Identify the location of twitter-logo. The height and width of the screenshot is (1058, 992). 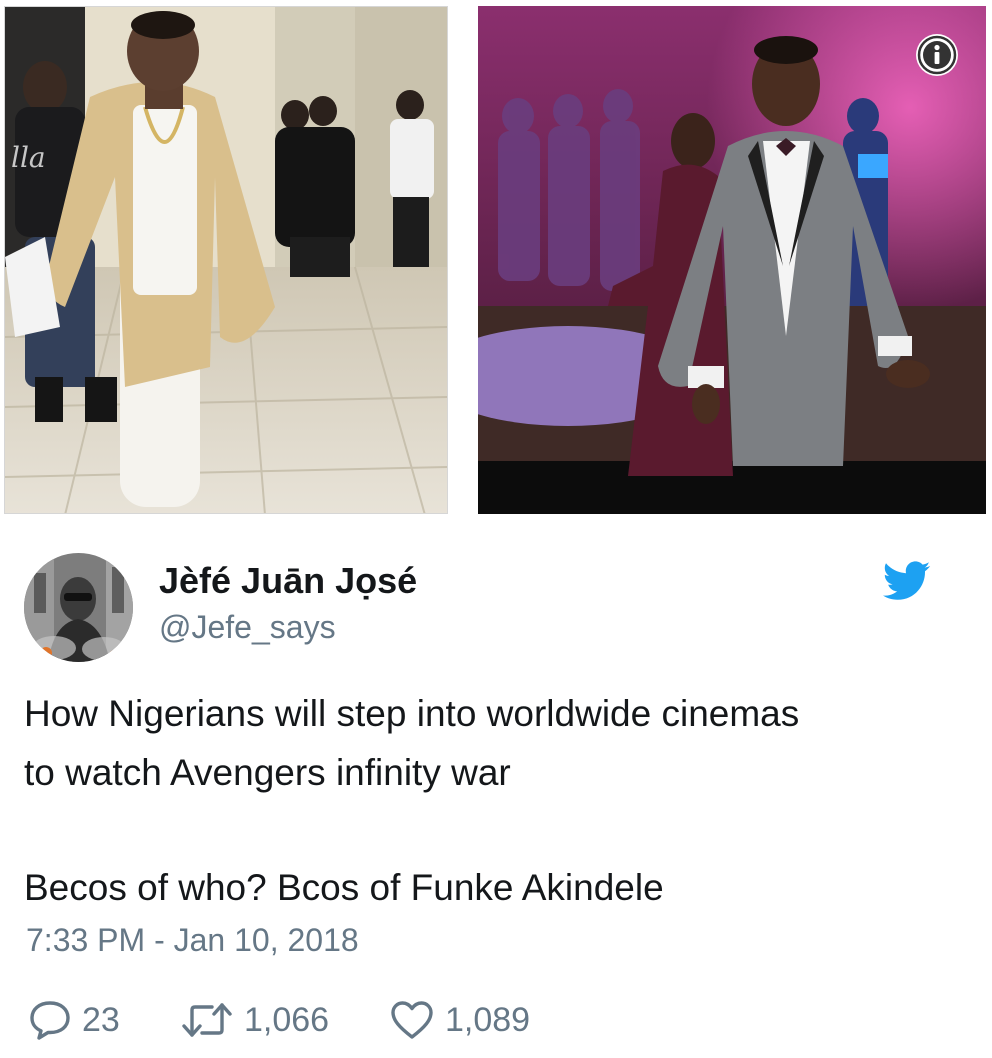
(906, 580).